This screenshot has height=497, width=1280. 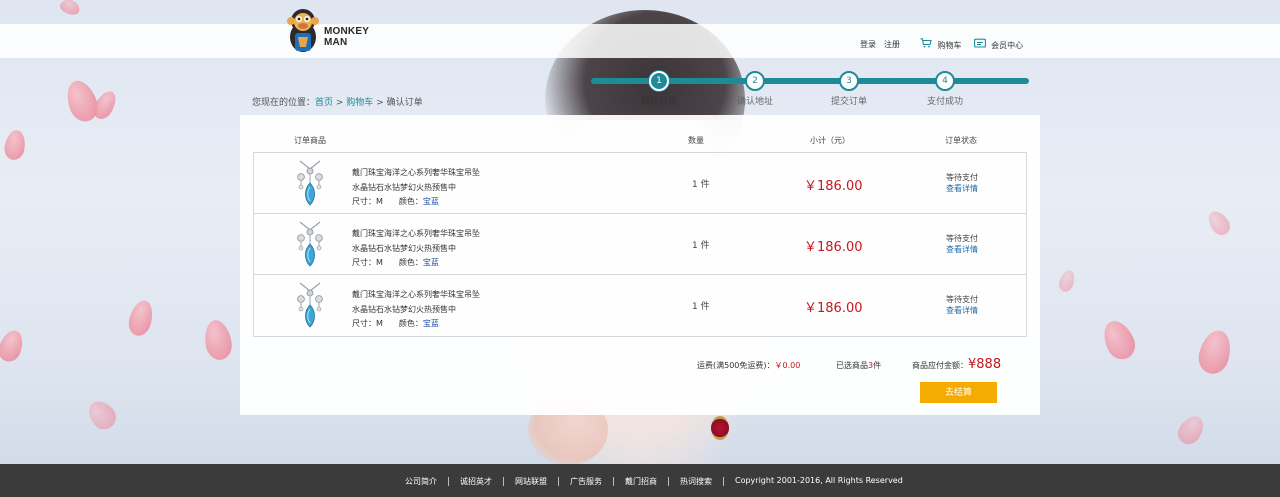 What do you see at coordinates (658, 102) in the screenshot?
I see `step-label: 确认订单` at bounding box center [658, 102].